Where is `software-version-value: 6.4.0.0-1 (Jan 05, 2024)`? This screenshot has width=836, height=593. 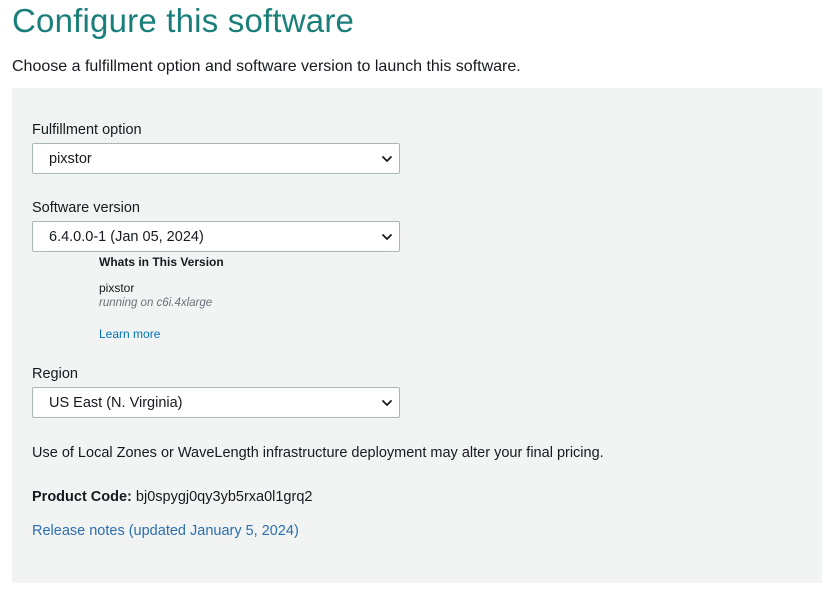
software-version-value: 6.4.0.0-1 (Jan 05, 2024) is located at coordinates (126, 237).